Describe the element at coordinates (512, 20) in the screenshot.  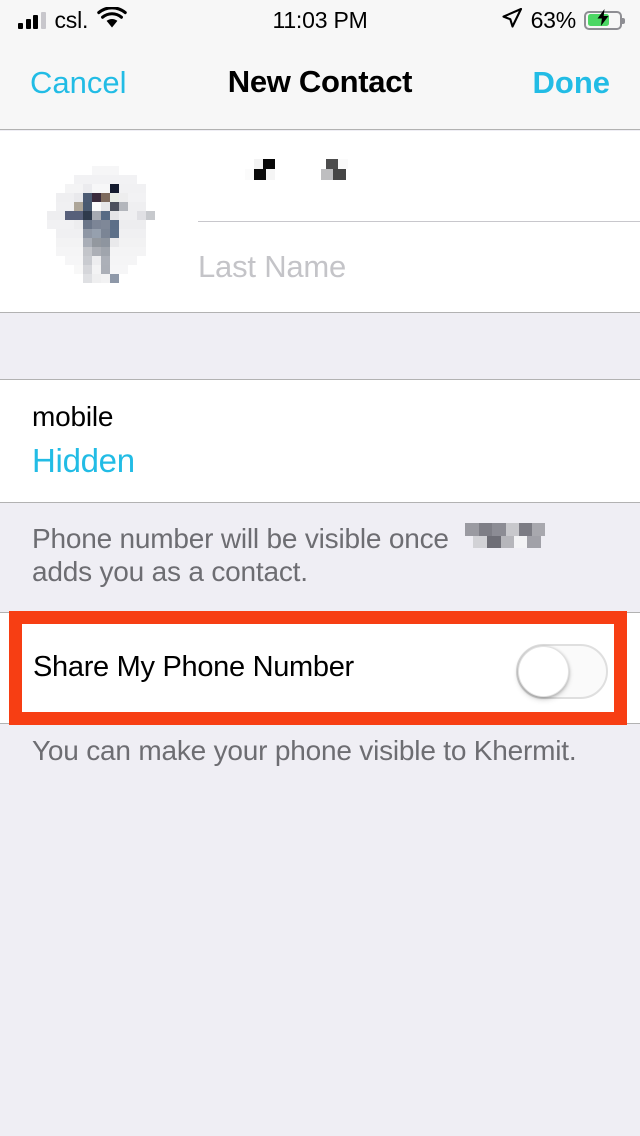
I see `location-arrow-icon` at that location.